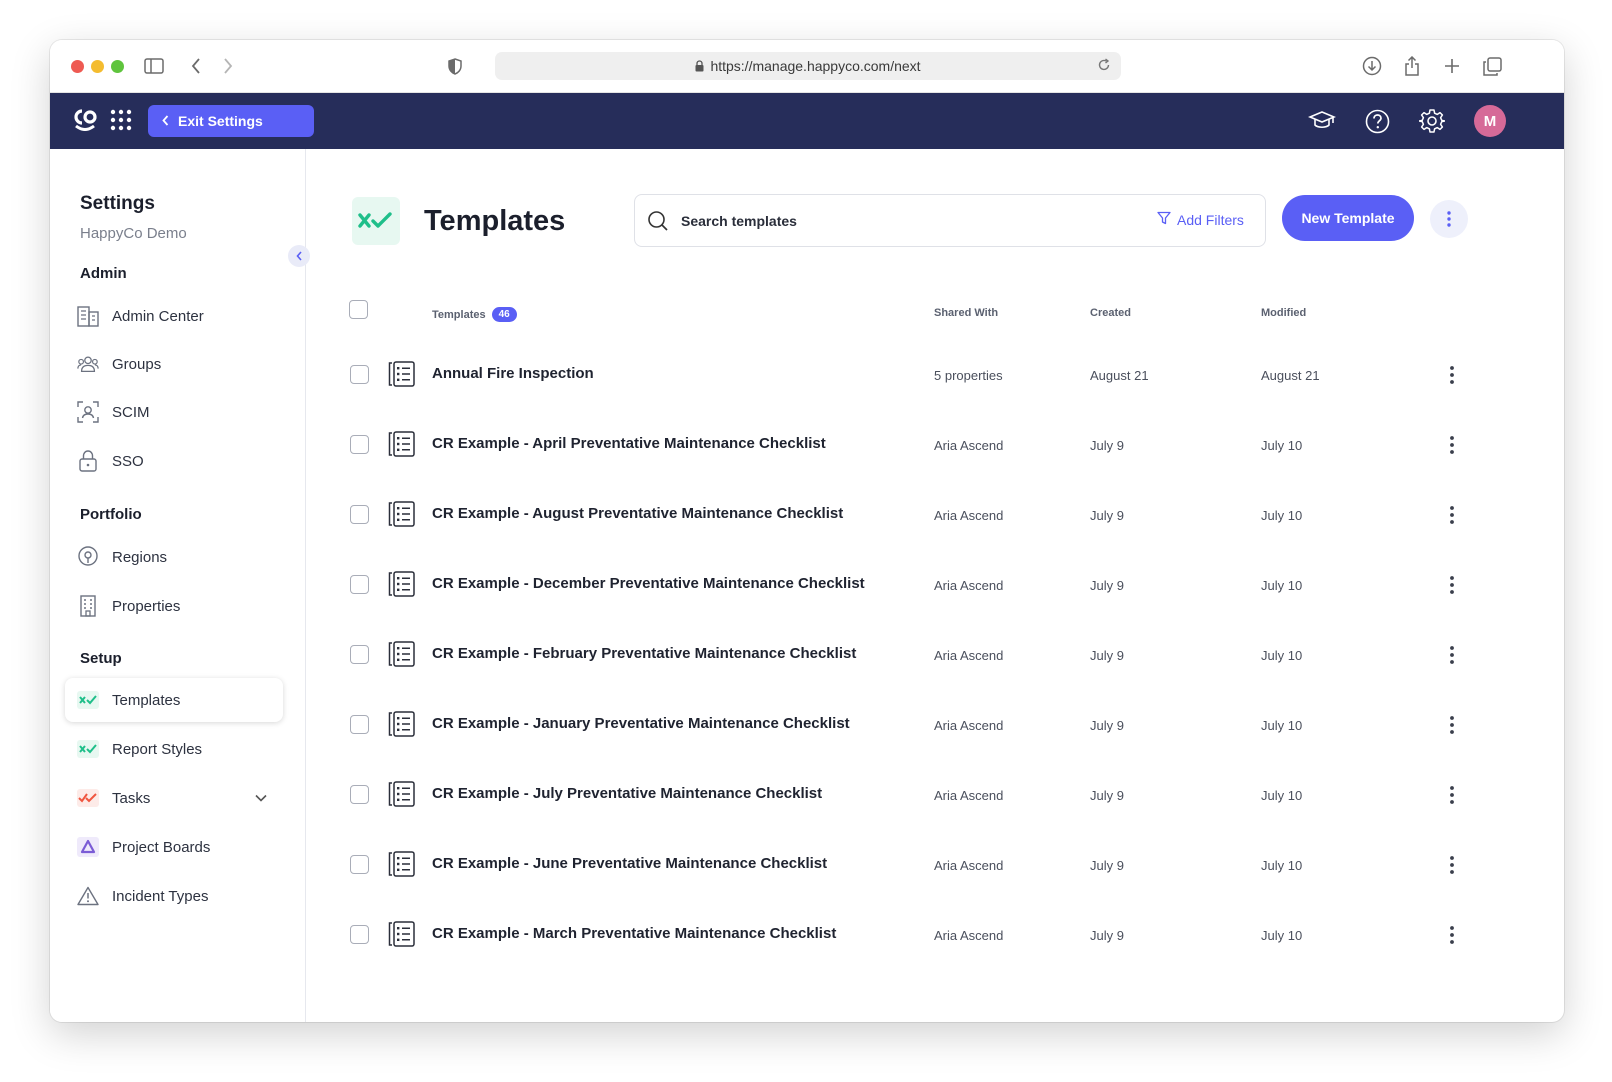 The image size is (1612, 1082). What do you see at coordinates (966, 313) in the screenshot?
I see `column-header-shared-with: Shared With` at bounding box center [966, 313].